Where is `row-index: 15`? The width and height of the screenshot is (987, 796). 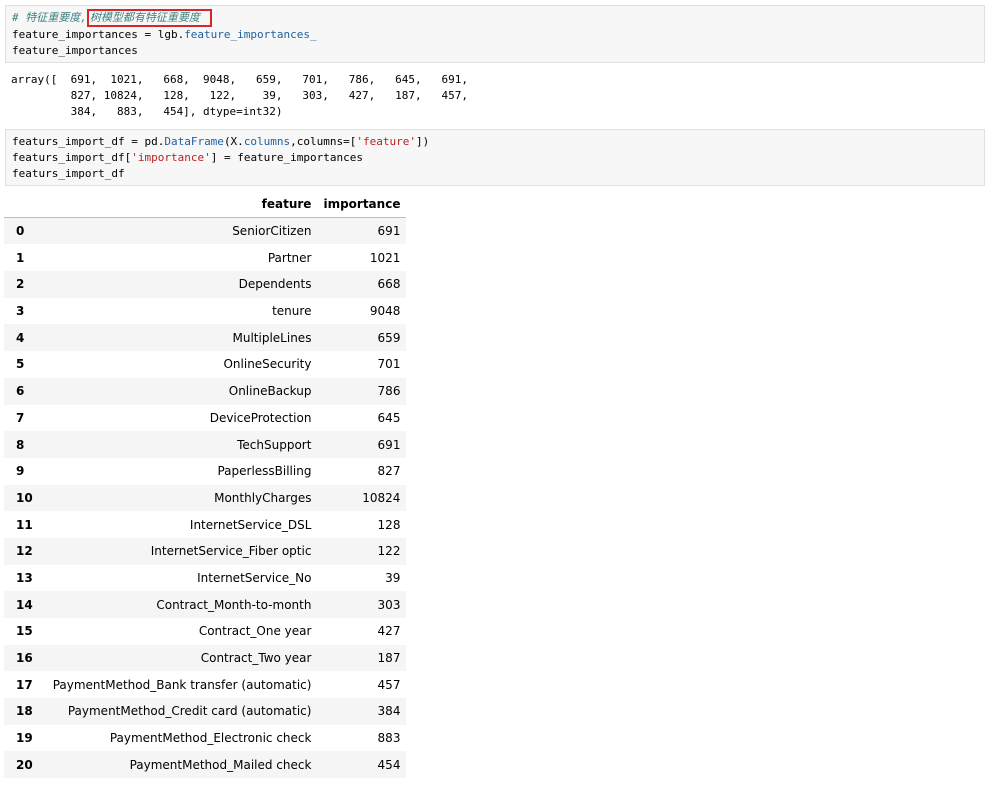
row-index: 15 is located at coordinates (24, 631).